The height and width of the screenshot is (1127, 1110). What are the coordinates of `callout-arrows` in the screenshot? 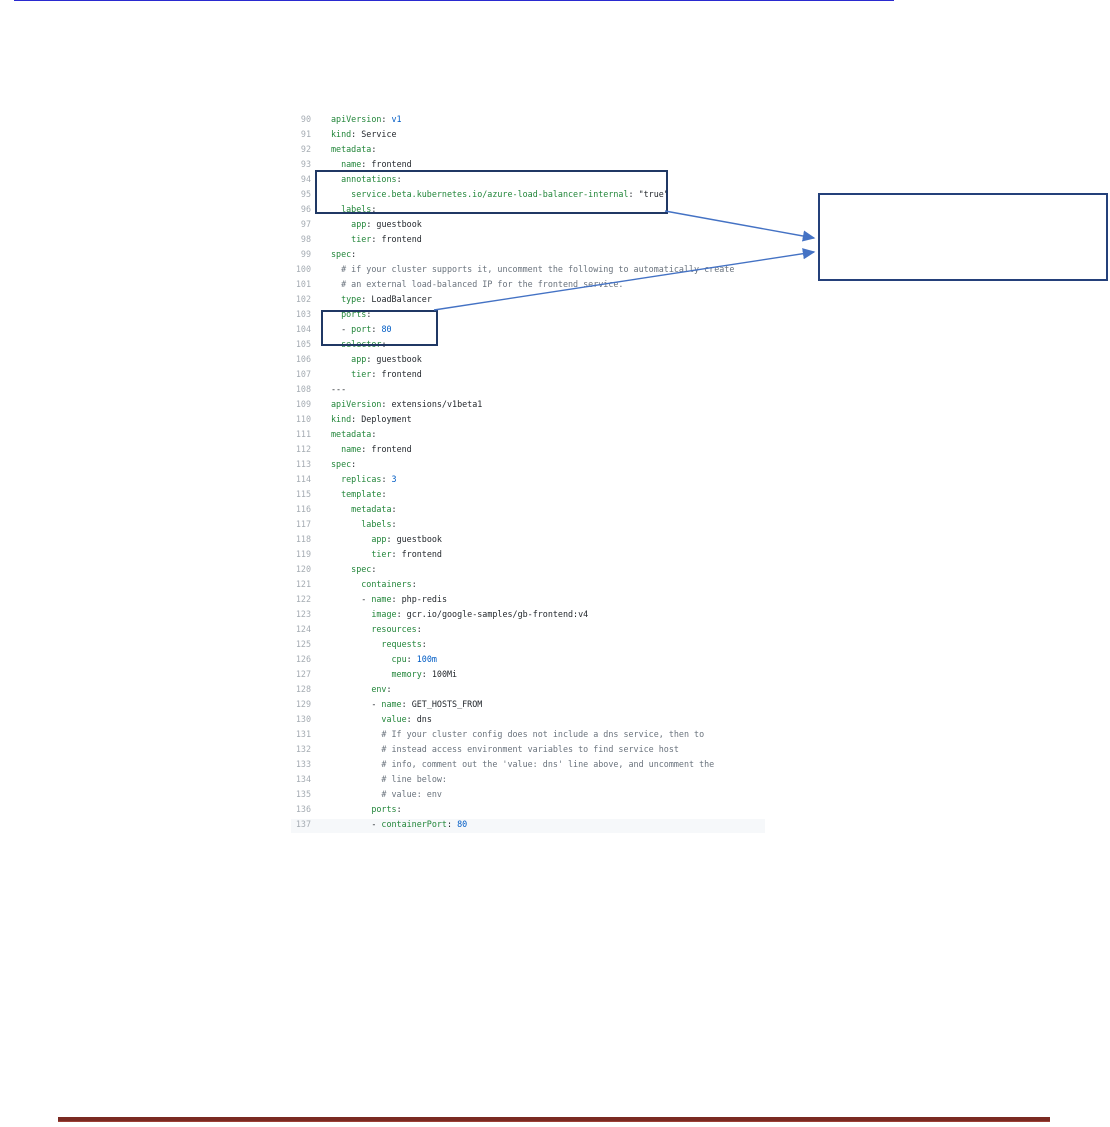 It's located at (624, 260).